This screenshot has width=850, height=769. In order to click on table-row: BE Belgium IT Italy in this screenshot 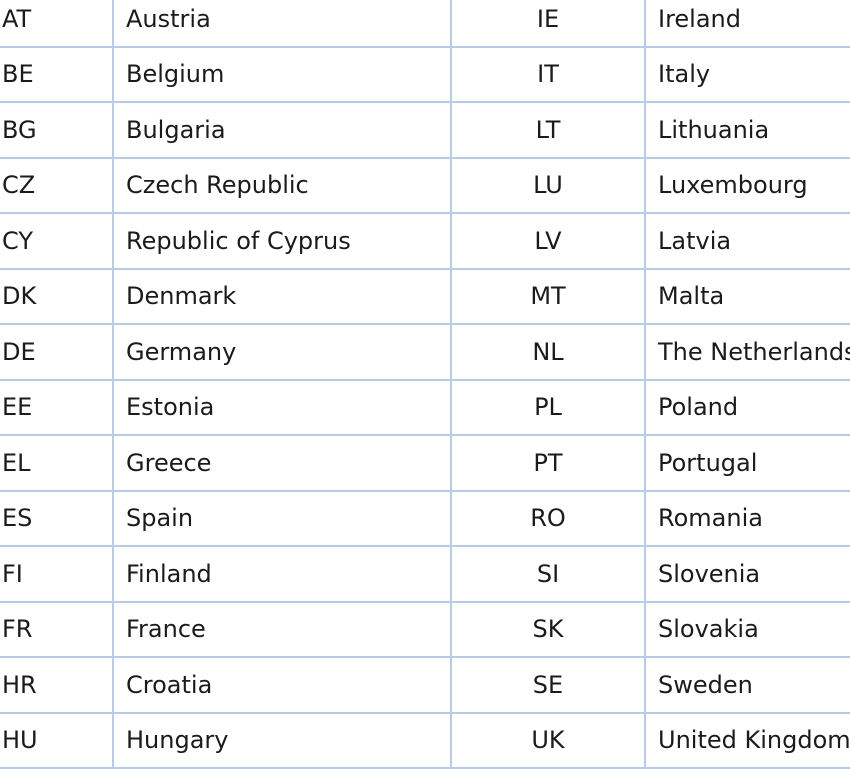, I will do `click(425, 74)`.